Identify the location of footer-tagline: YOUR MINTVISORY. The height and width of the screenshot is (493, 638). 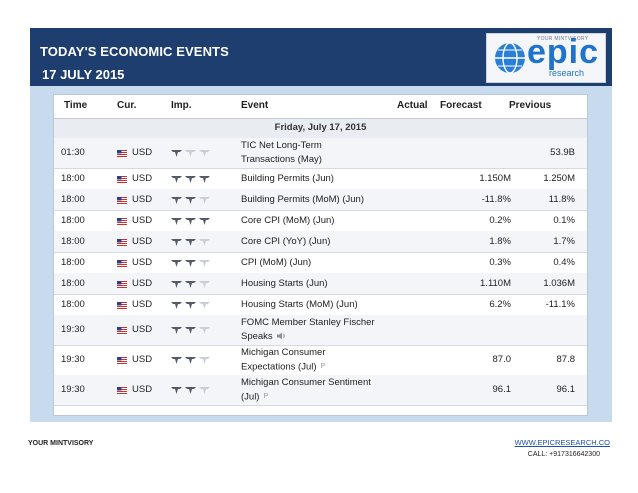
(61, 443).